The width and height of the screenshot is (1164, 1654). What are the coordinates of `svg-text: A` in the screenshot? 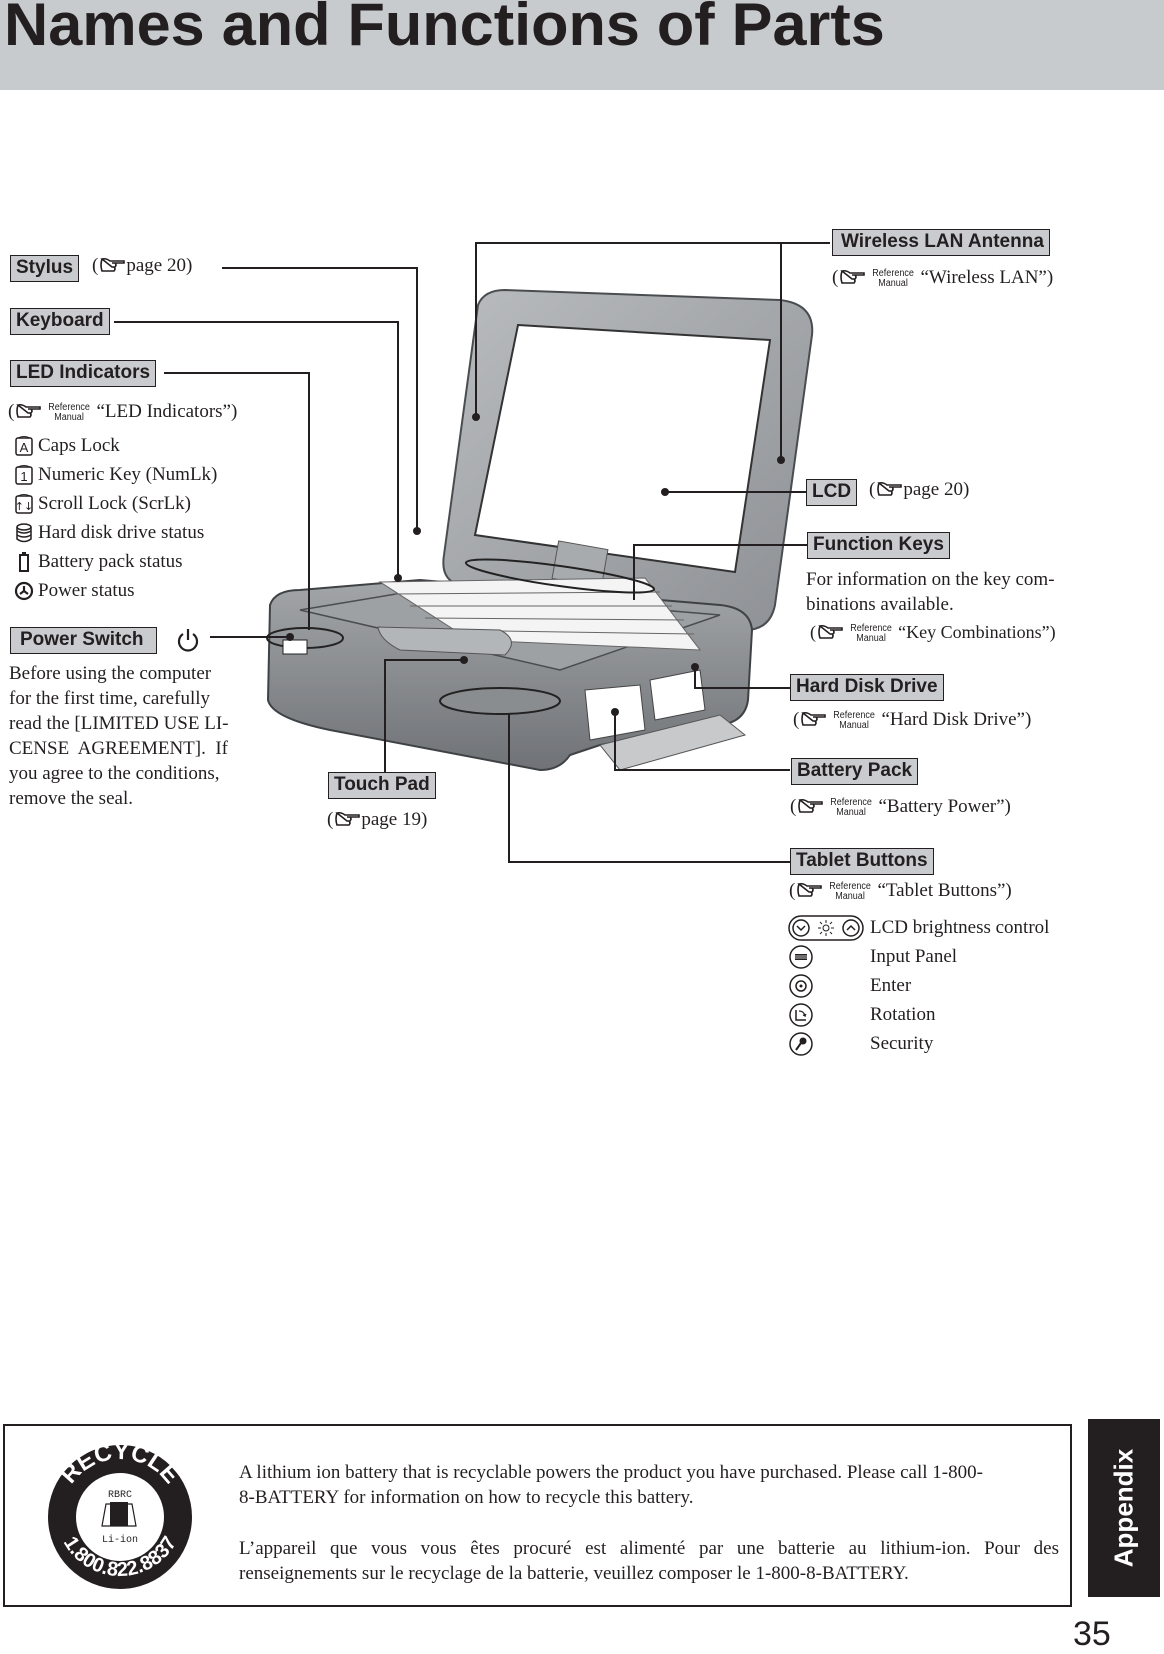 It's located at (24, 447).